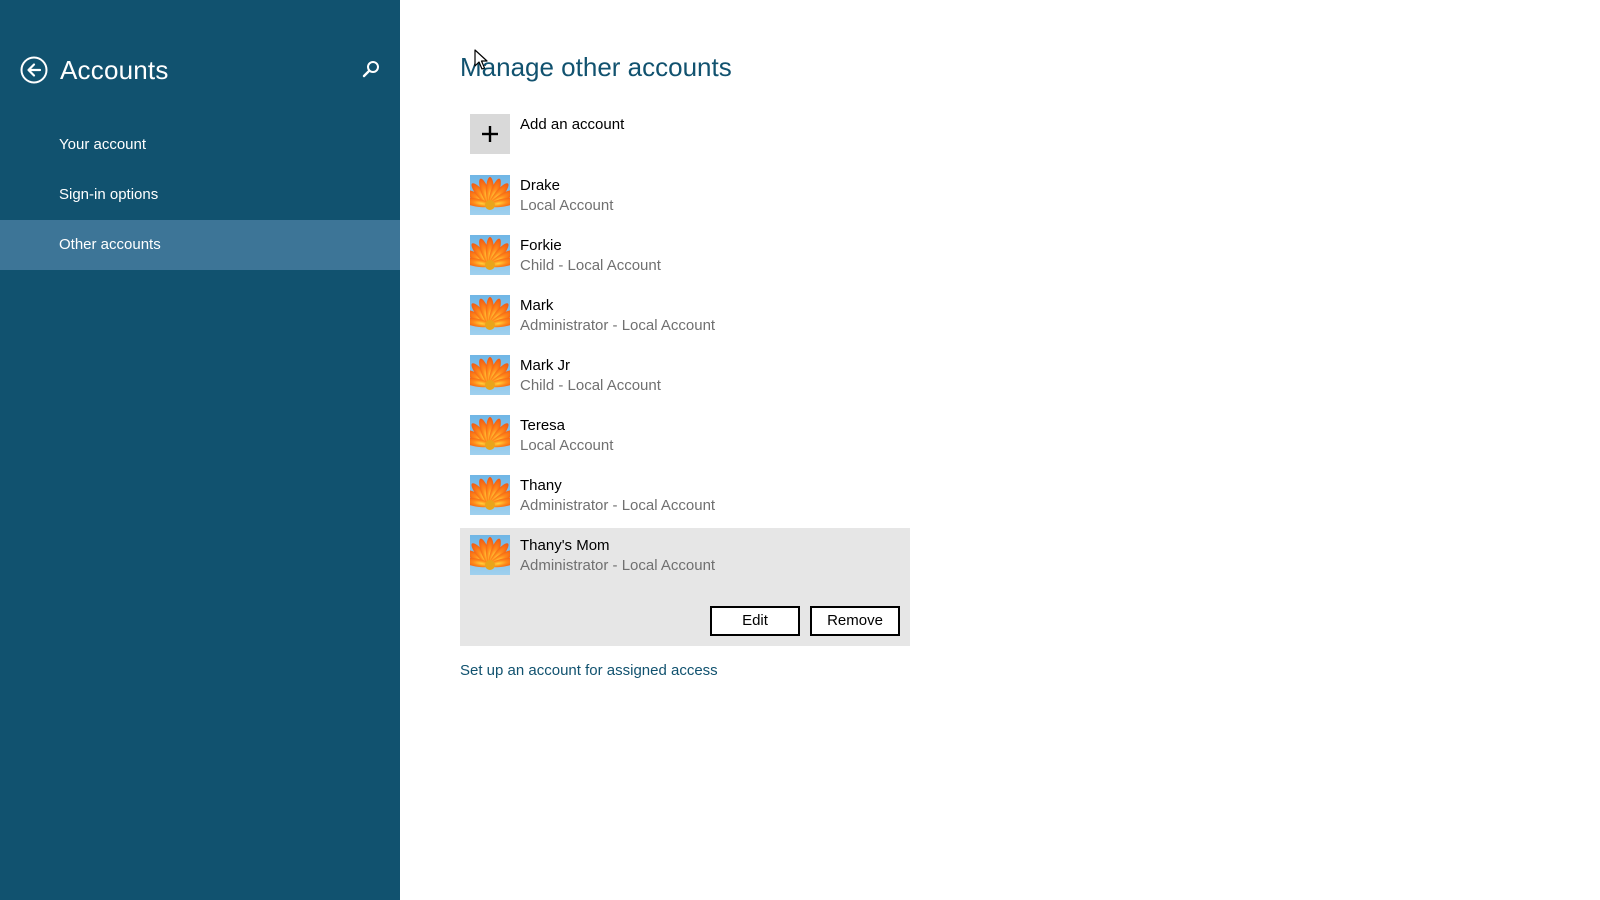 This screenshot has height=900, width=1600. I want to click on edit-button: Edit, so click(755, 621).